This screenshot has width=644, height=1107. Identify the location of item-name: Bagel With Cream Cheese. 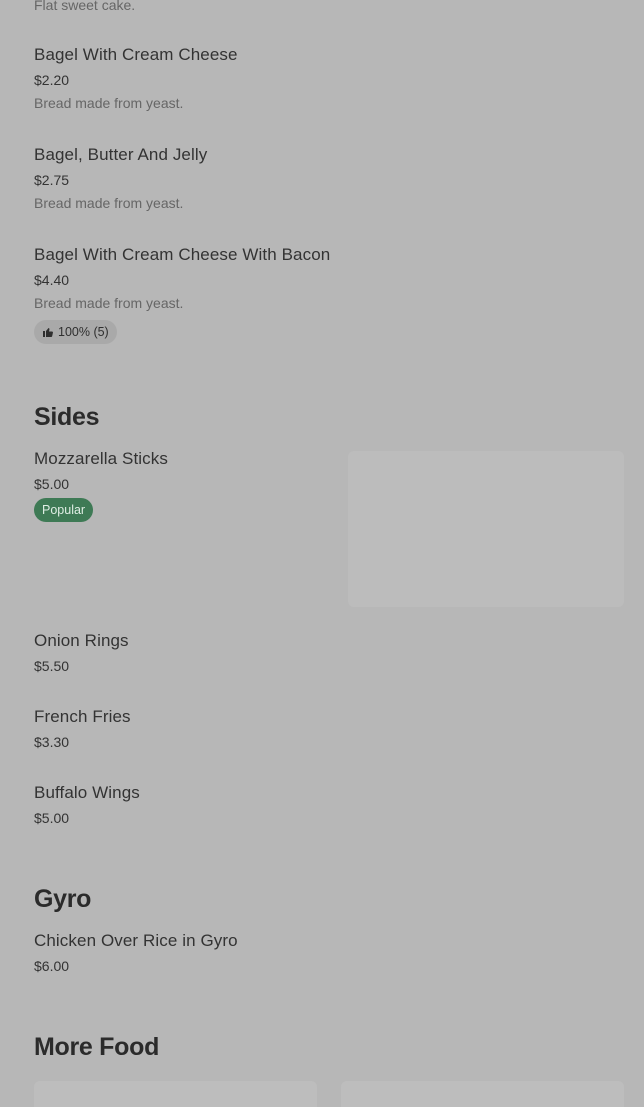
(136, 54).